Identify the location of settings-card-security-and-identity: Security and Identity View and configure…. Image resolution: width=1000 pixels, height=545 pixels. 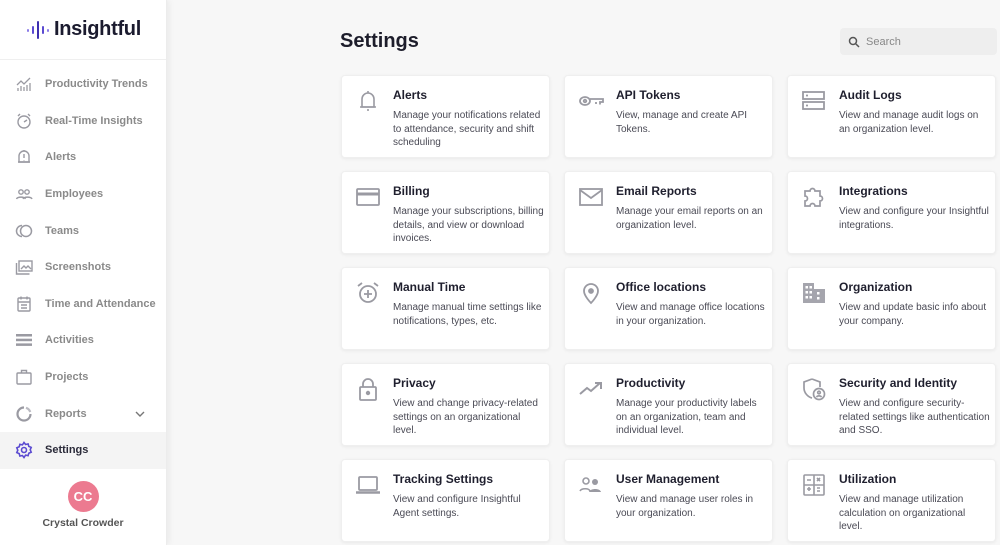
(891, 404).